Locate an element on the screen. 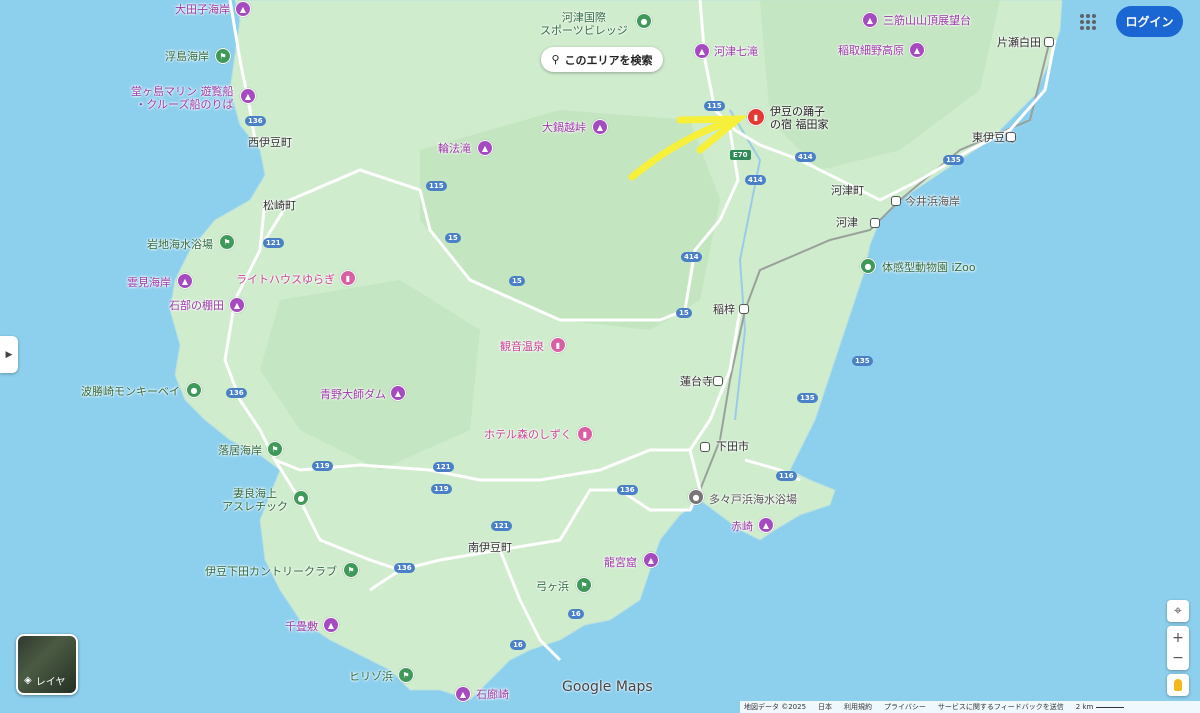 The width and height of the screenshot is (1200, 713). poi-label: 妻良海上 アスレチック is located at coordinates (255, 500).